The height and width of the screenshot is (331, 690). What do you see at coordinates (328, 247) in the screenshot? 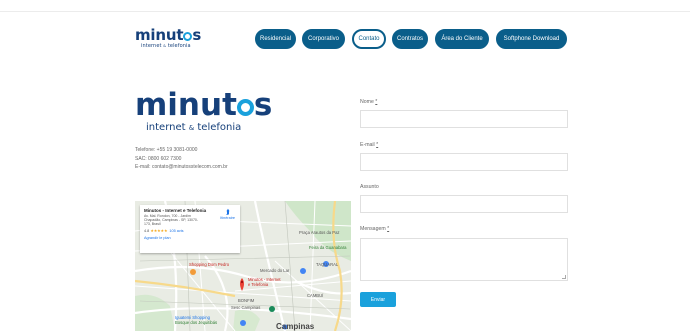
I see `map-label-guanabara2: Feira da Guanabara` at bounding box center [328, 247].